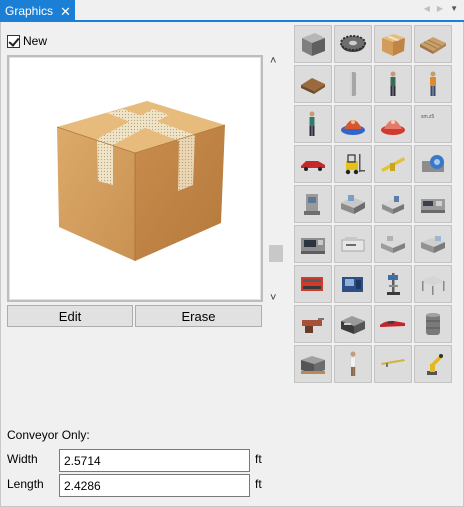 Image resolution: width=464 pixels, height=507 pixels. I want to click on bench-machine-icon, so click(433, 244).